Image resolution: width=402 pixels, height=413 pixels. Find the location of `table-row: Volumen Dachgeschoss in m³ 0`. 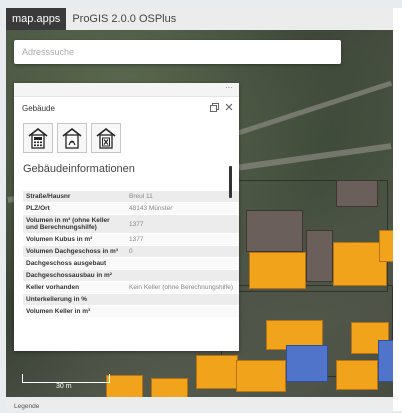

table-row: Volumen Dachgeschoss in m³ 0 is located at coordinates (131, 251).